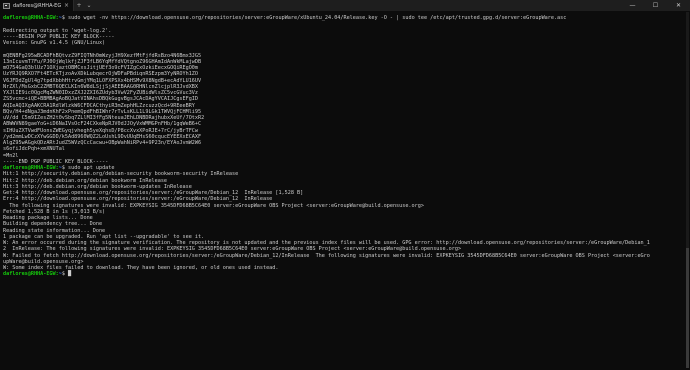 Image resolution: width=690 pixels, height=370 pixels. I want to click on terminal-tab: daflores@RHHA-EGW: ~ ×, so click(37, 5).